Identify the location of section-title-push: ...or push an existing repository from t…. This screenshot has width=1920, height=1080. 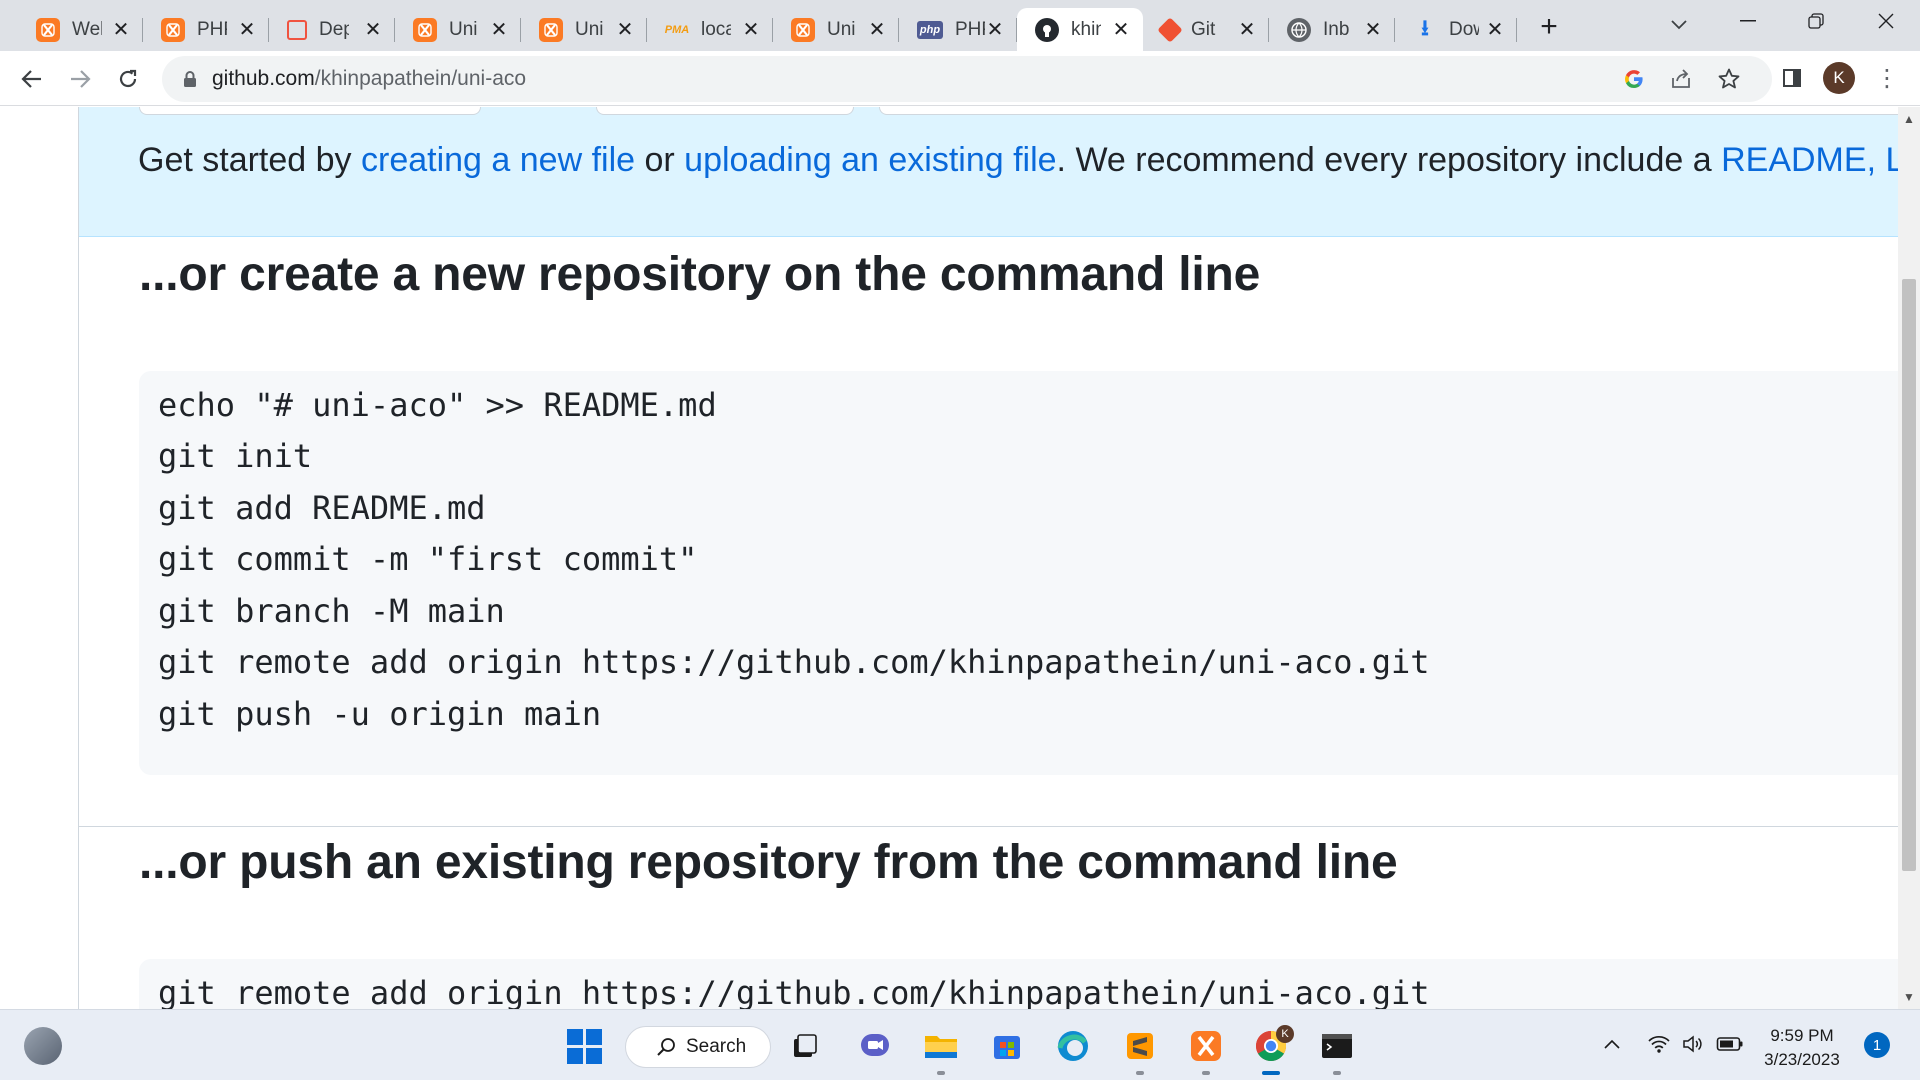
(768, 862).